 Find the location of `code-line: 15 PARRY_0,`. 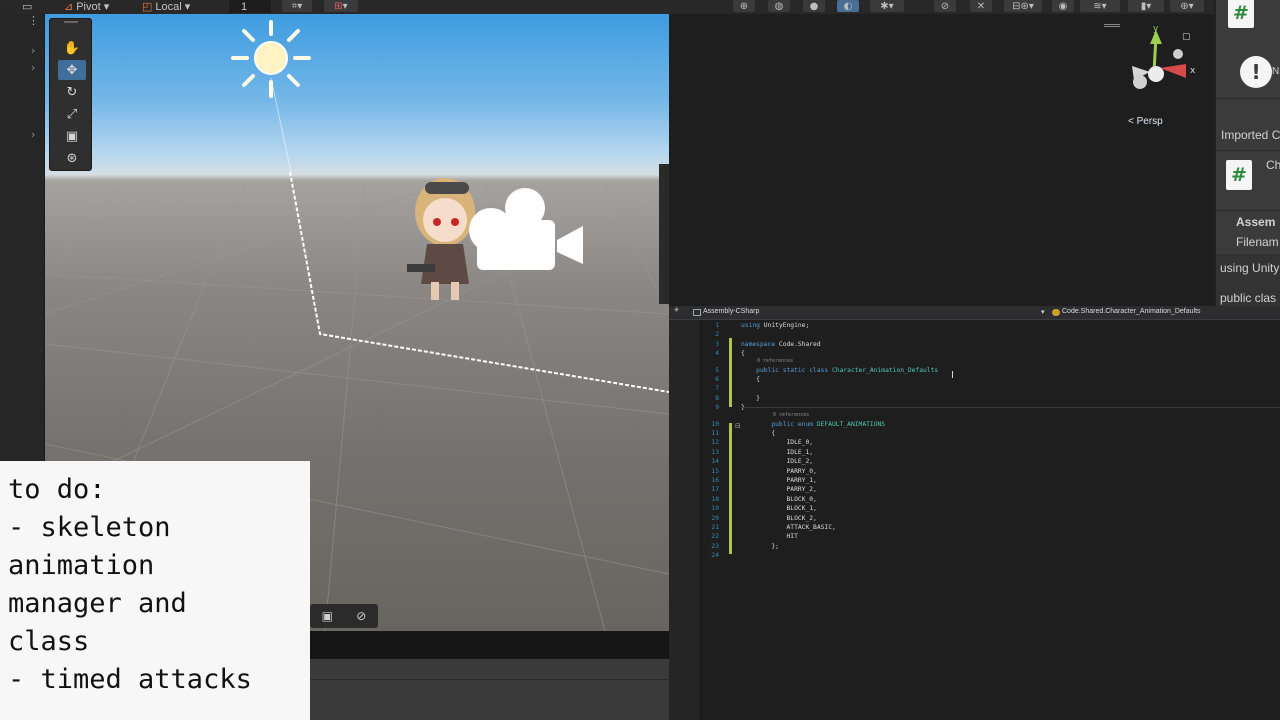

code-line: 15 PARRY_0, is located at coordinates (764, 471).